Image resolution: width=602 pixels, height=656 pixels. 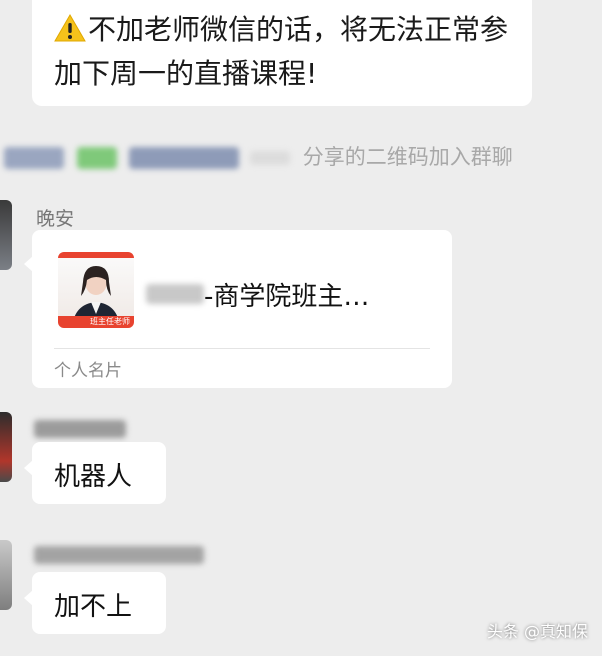 I want to click on watermark: 头条 @真知保, so click(x=537, y=631).